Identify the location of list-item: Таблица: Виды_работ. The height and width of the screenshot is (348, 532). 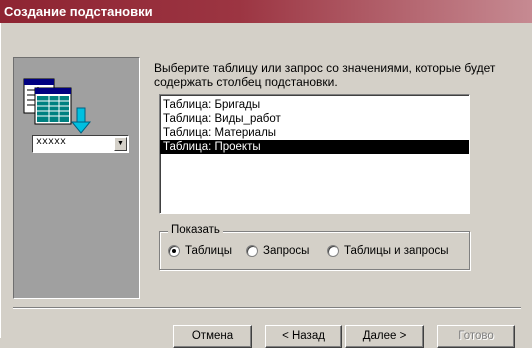
(314, 119).